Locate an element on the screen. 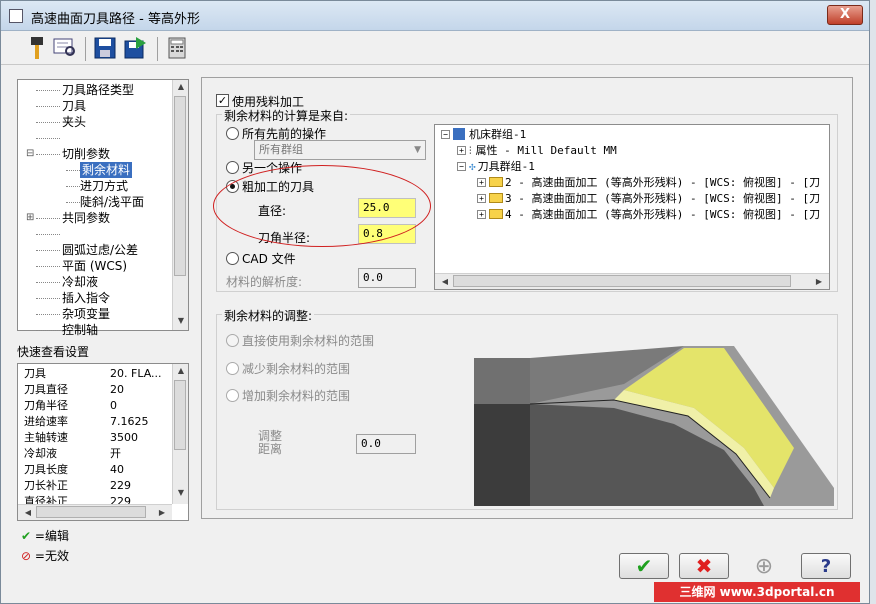 This screenshot has height=604, width=876. operation-item: +3 - 高速曲面加工 (等高外形残料) - [WCS: 俯视图] - [刀 is located at coordinates (648, 199).